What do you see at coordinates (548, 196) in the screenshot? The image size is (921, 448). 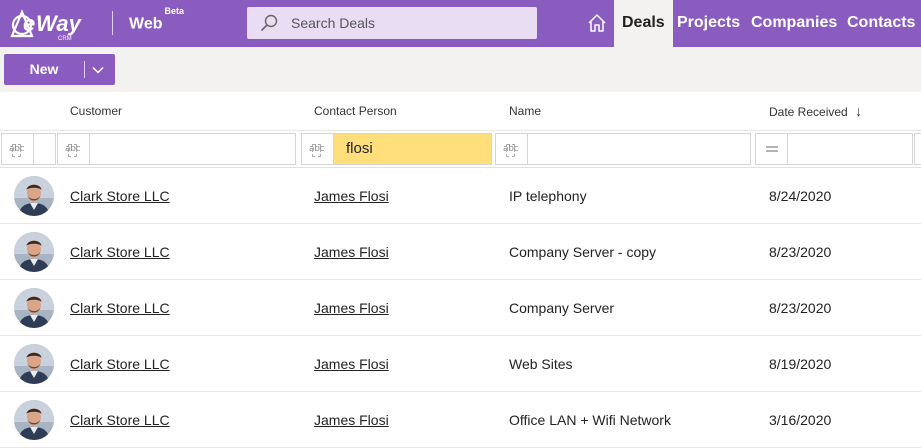 I see `deal-name: IP telephony` at bounding box center [548, 196].